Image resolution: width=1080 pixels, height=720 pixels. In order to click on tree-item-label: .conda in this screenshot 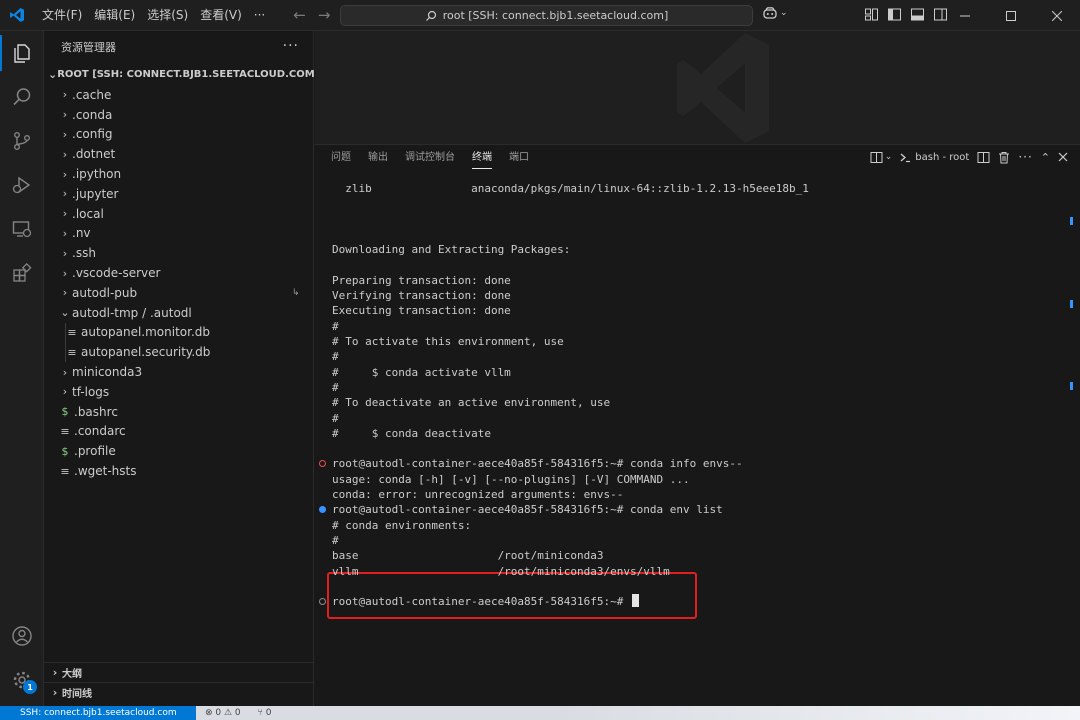, I will do `click(92, 114)`.